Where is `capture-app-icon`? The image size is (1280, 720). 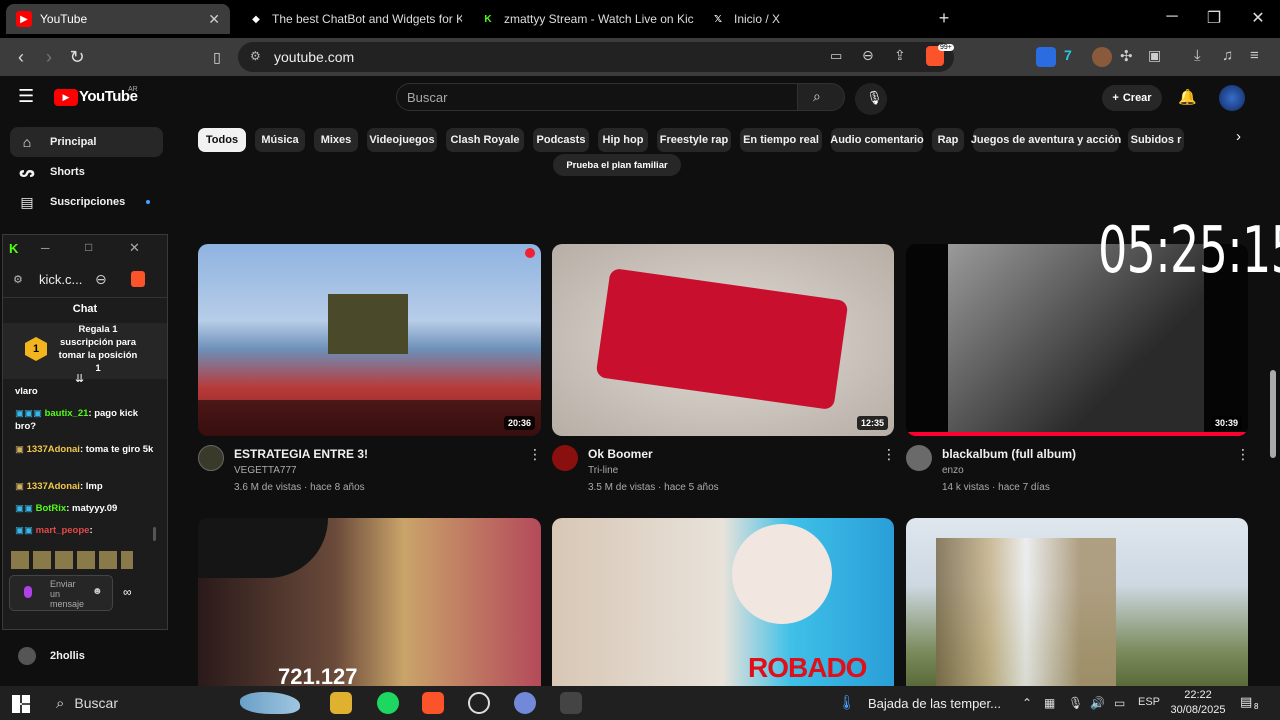 capture-app-icon is located at coordinates (571, 703).